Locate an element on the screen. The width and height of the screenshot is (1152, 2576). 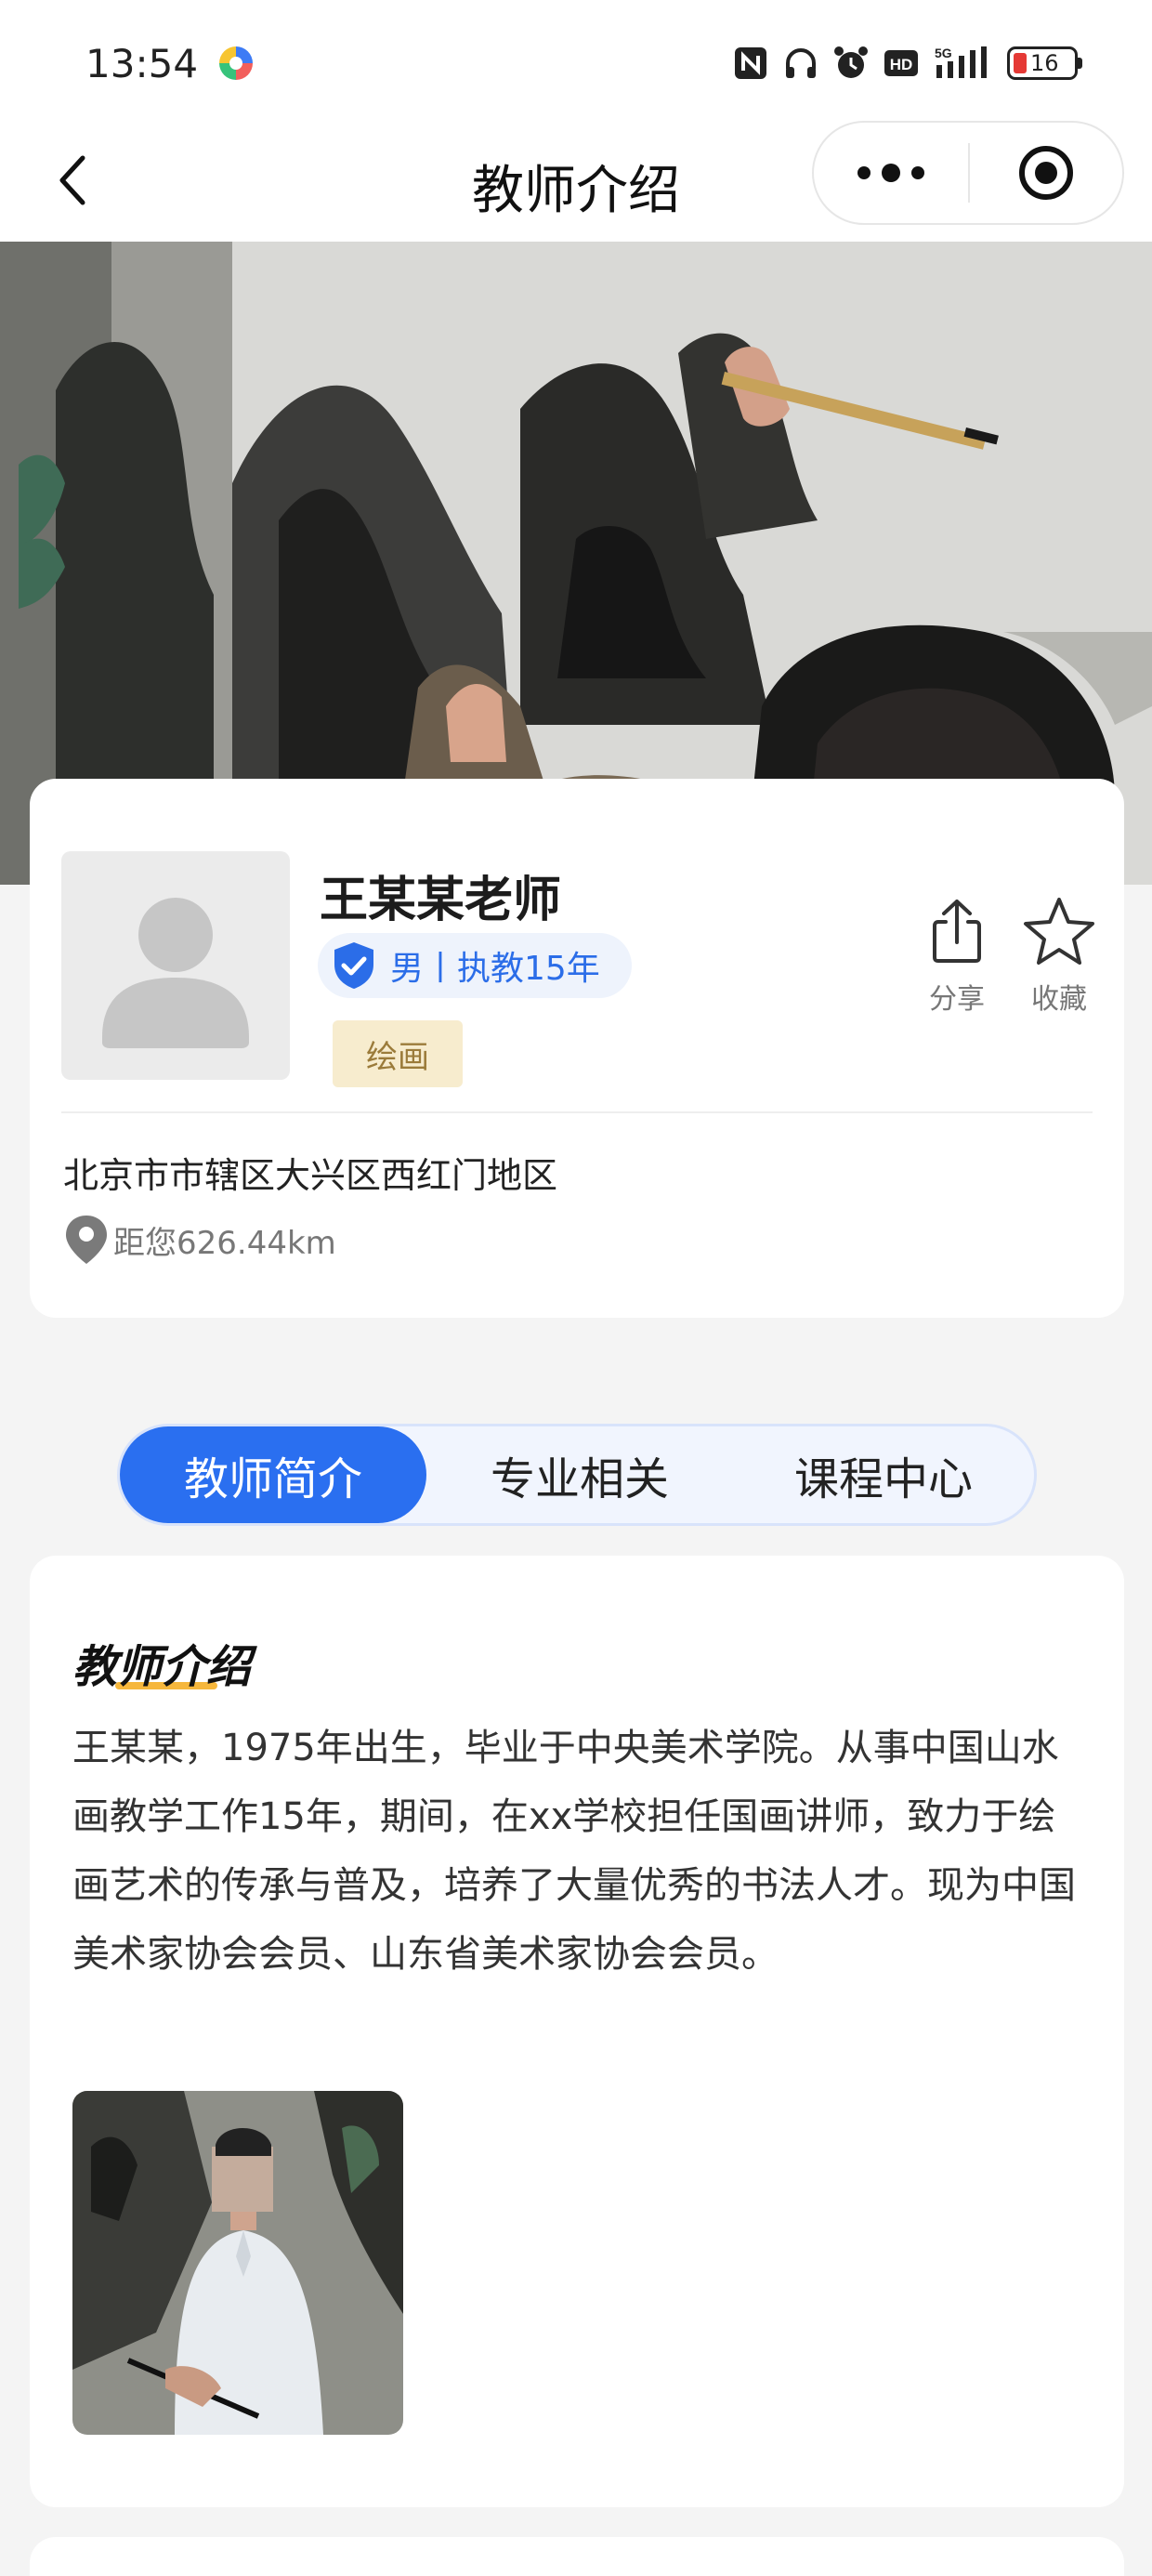
shield-check-icon is located at coordinates (353, 965).